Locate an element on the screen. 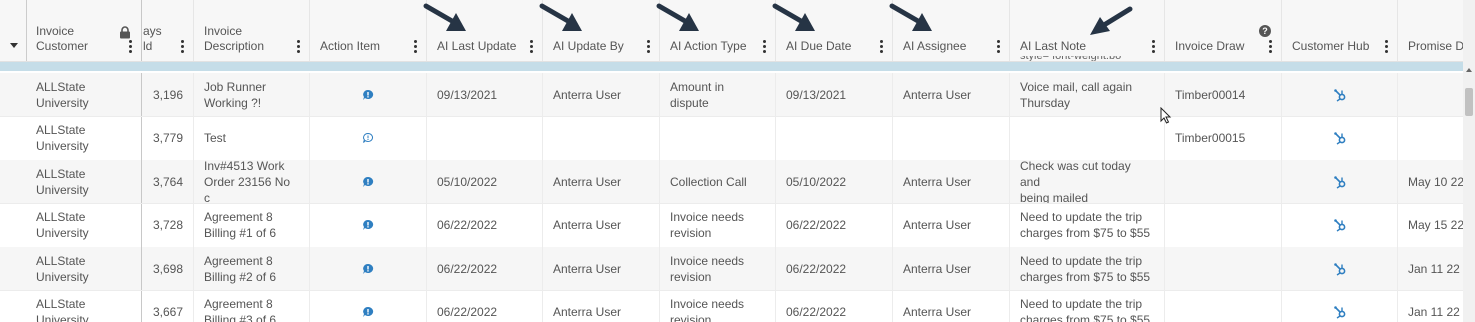  column-header-label: AI Action Type is located at coordinates (708, 46).